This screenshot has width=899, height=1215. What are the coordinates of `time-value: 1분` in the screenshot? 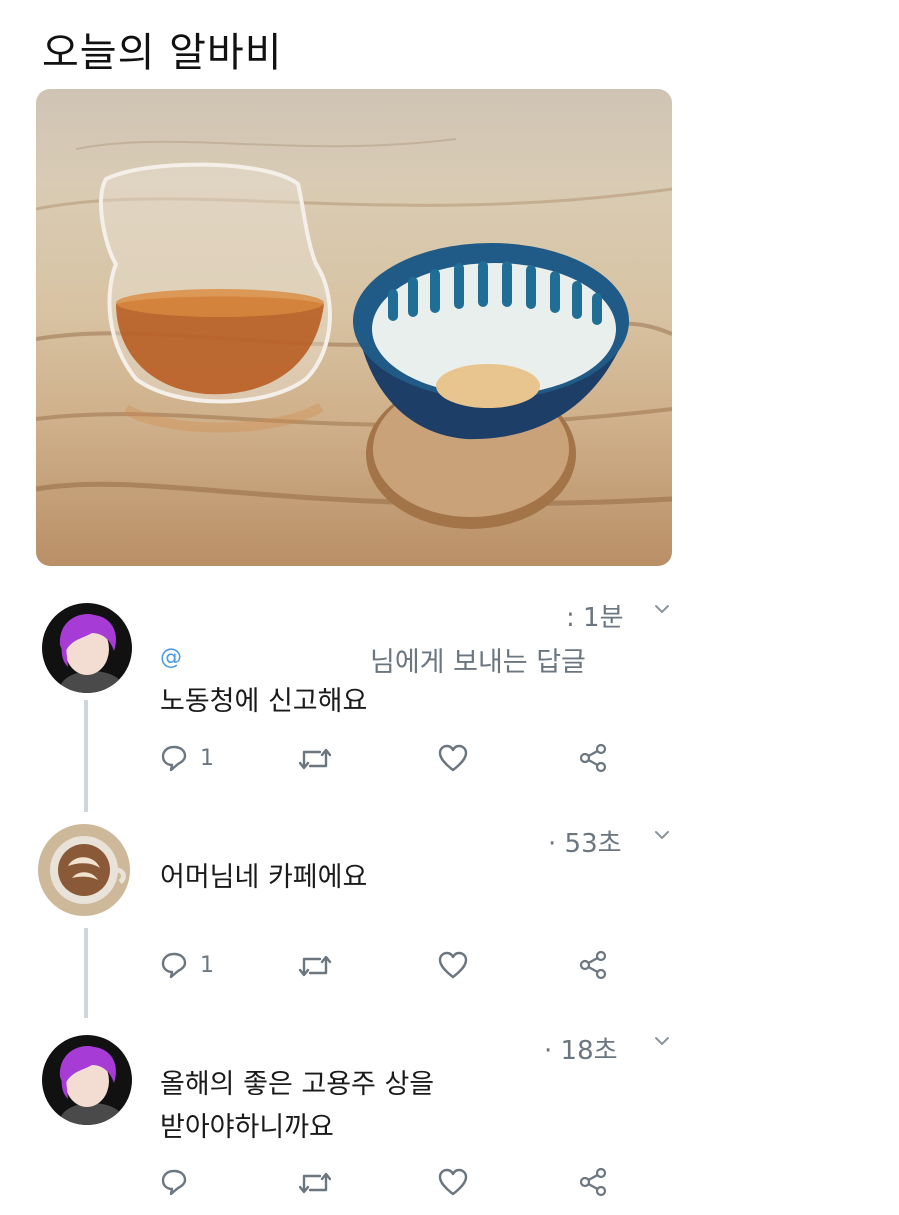 It's located at (603, 618).